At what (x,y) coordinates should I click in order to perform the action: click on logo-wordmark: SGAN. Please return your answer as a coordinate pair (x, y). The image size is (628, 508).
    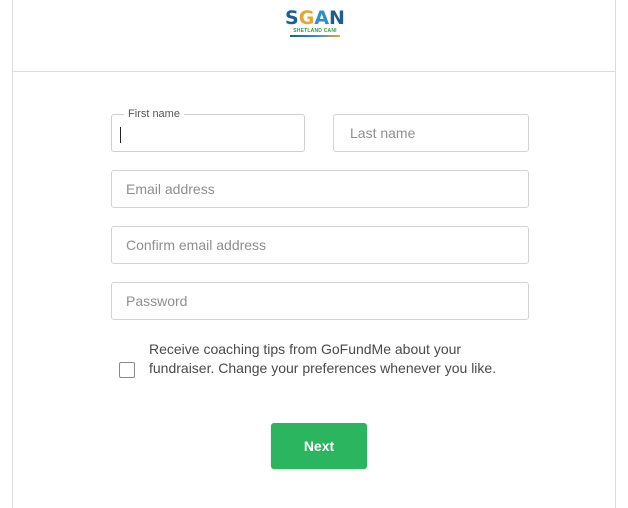
    Looking at the image, I should click on (315, 18).